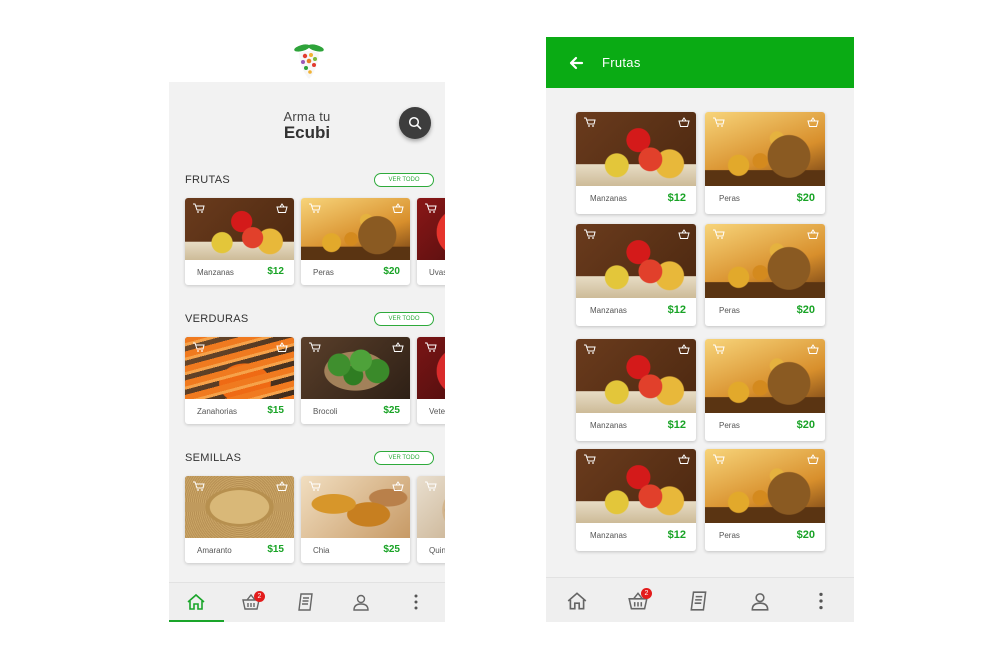  Describe the element at coordinates (700, 62) in the screenshot. I see `app-bar: Frutas` at that location.